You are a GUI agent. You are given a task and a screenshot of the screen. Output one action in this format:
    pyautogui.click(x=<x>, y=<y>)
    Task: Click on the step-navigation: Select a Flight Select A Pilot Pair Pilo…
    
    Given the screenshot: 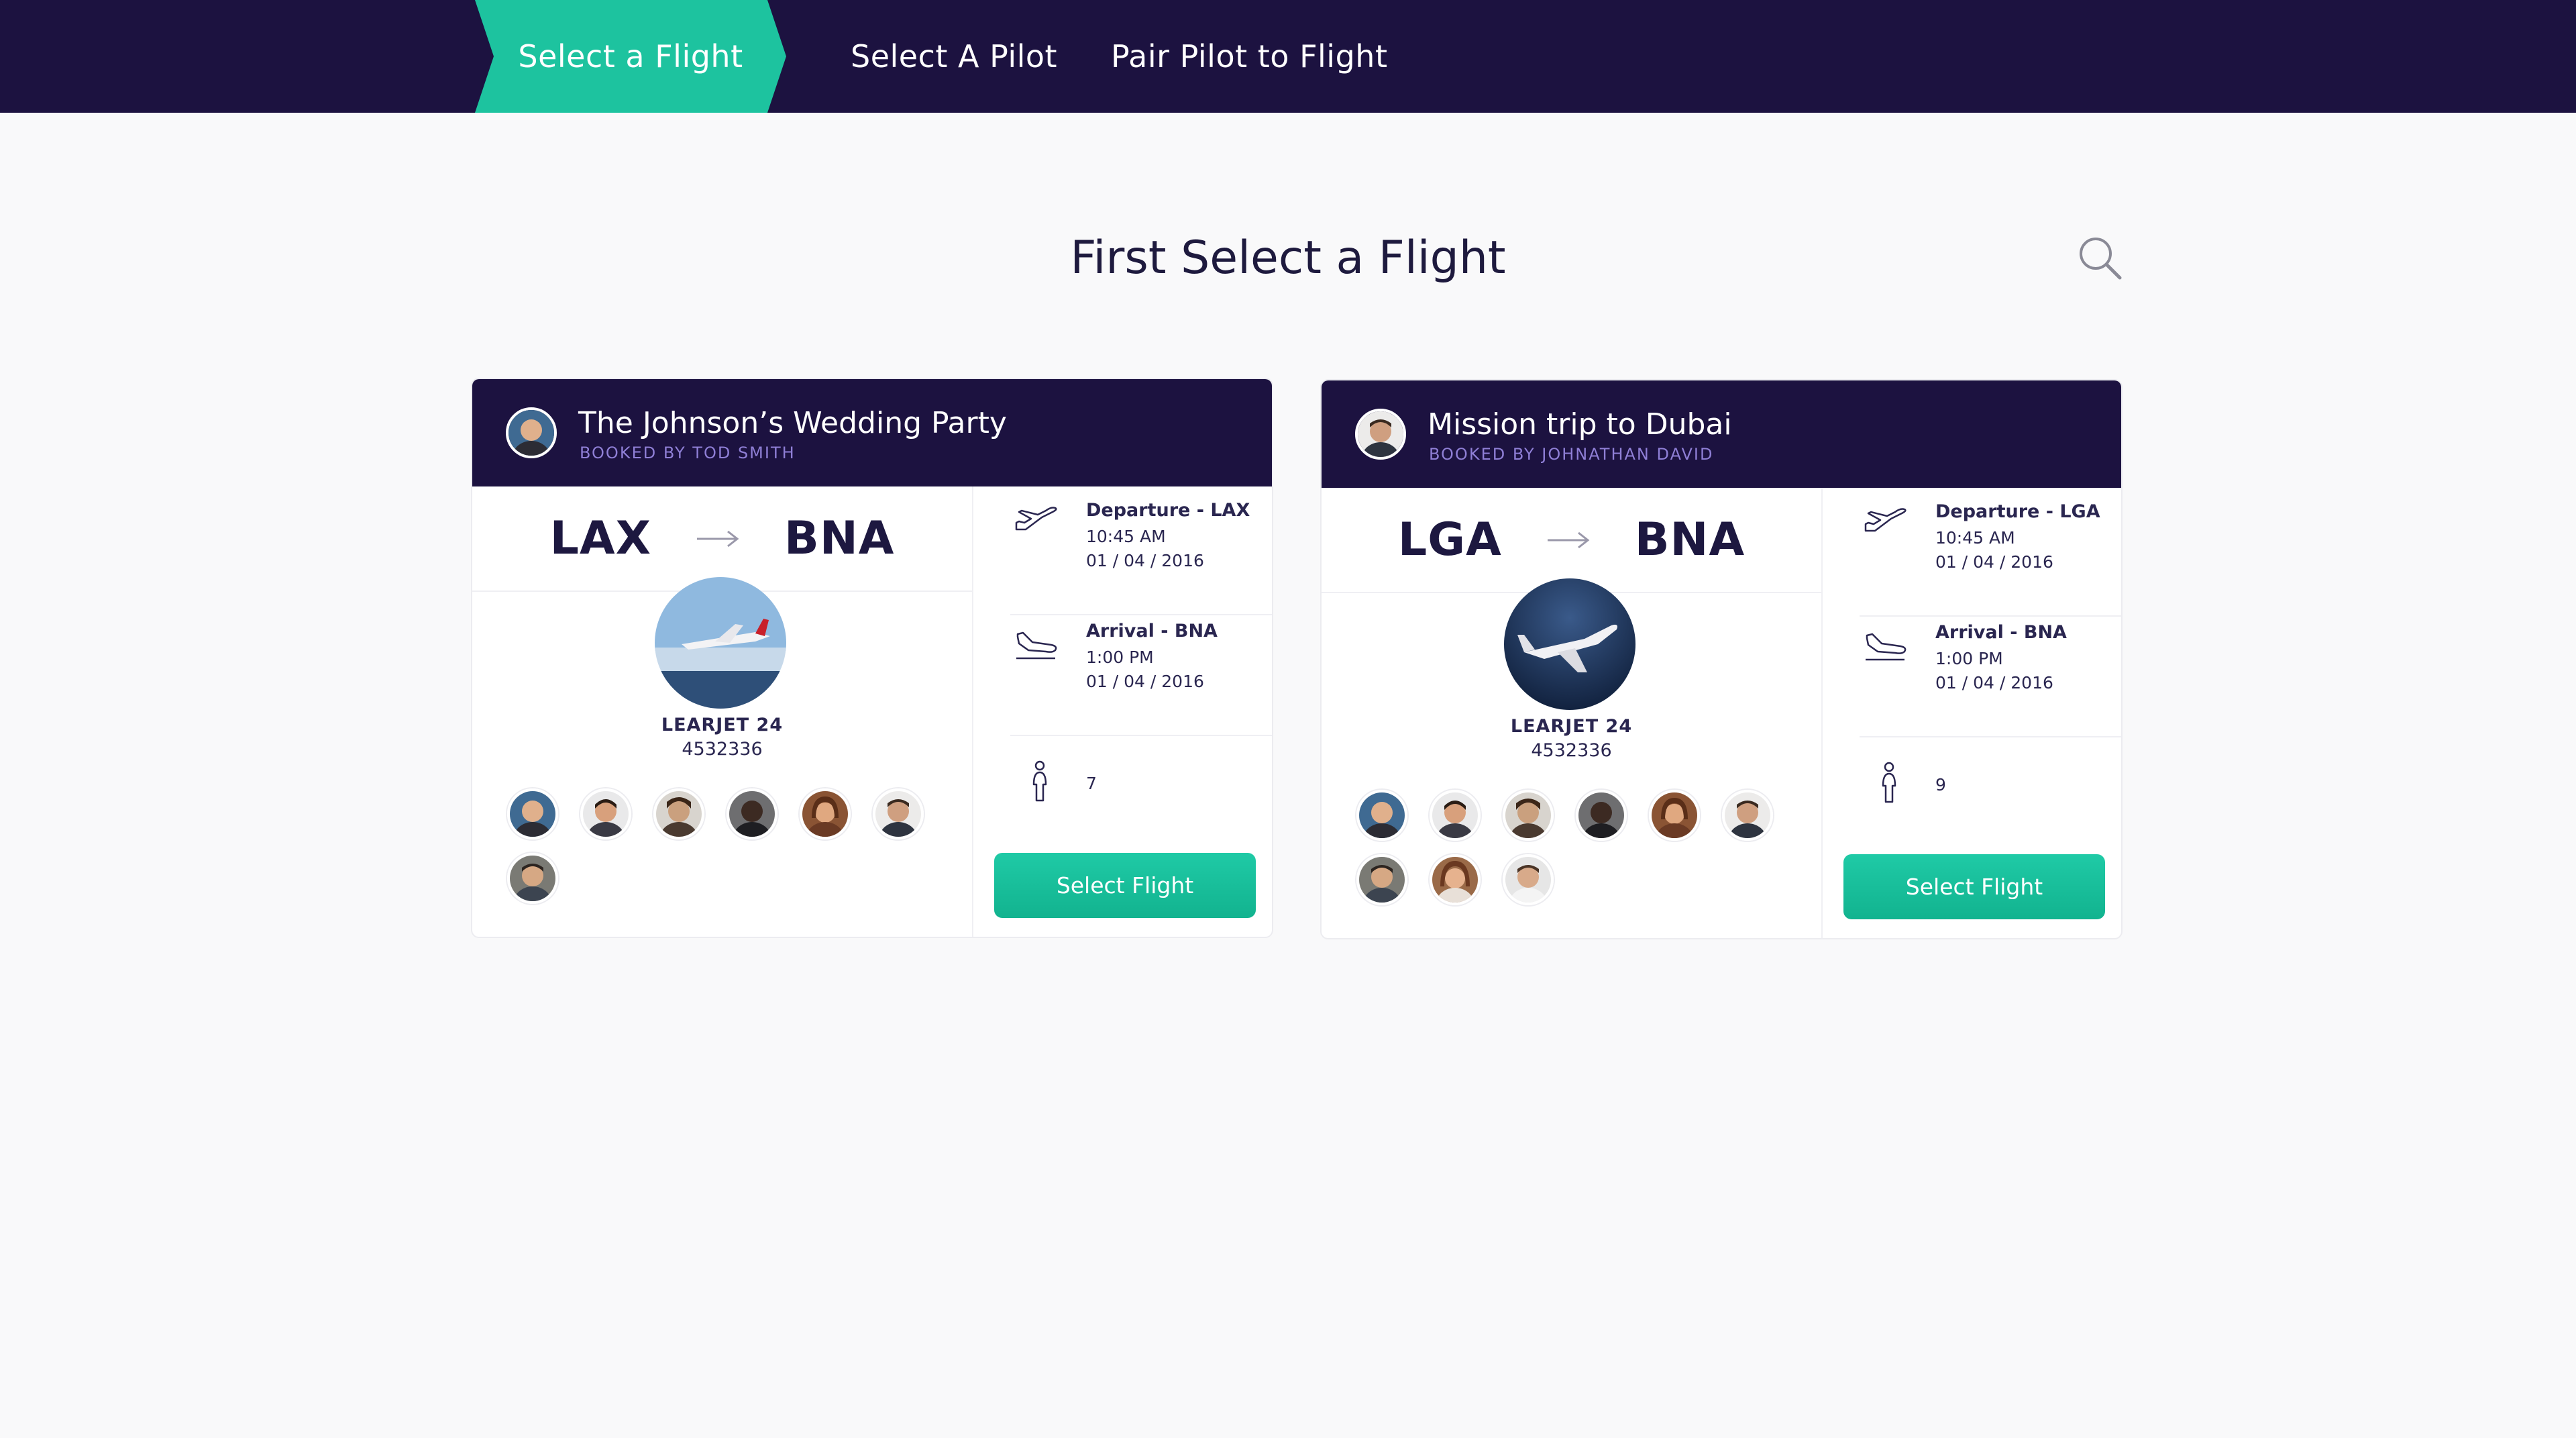 What is the action you would take?
    pyautogui.click(x=1288, y=57)
    